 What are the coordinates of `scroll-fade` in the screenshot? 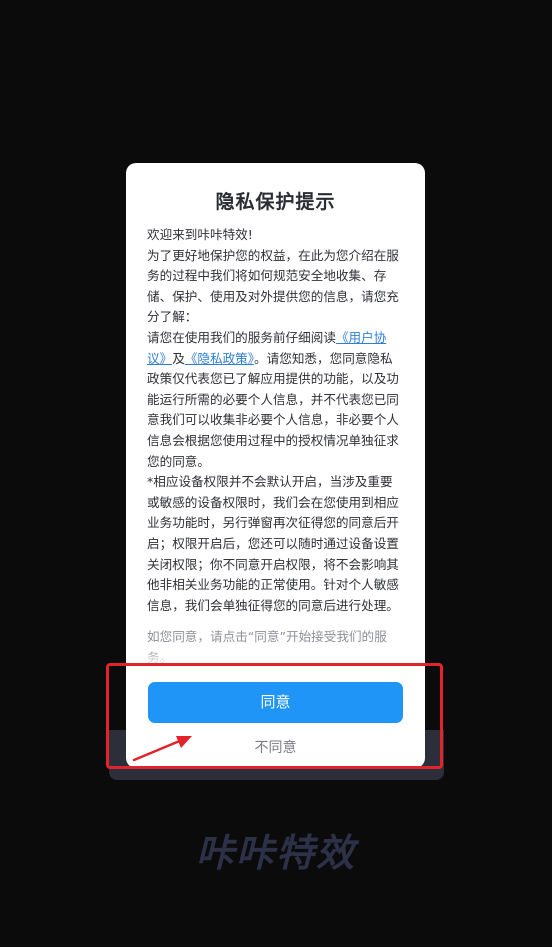 It's located at (275, 658).